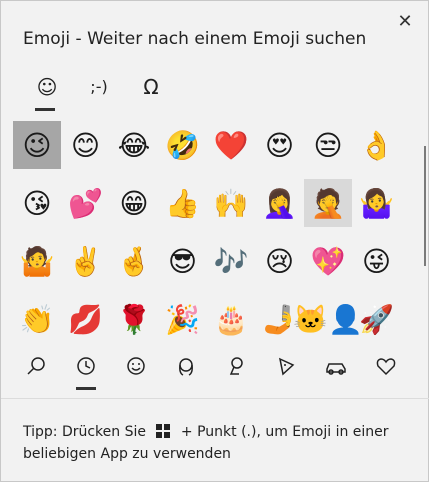  What do you see at coordinates (231, 145) in the screenshot?
I see `emoji-button: ❤️` at bounding box center [231, 145].